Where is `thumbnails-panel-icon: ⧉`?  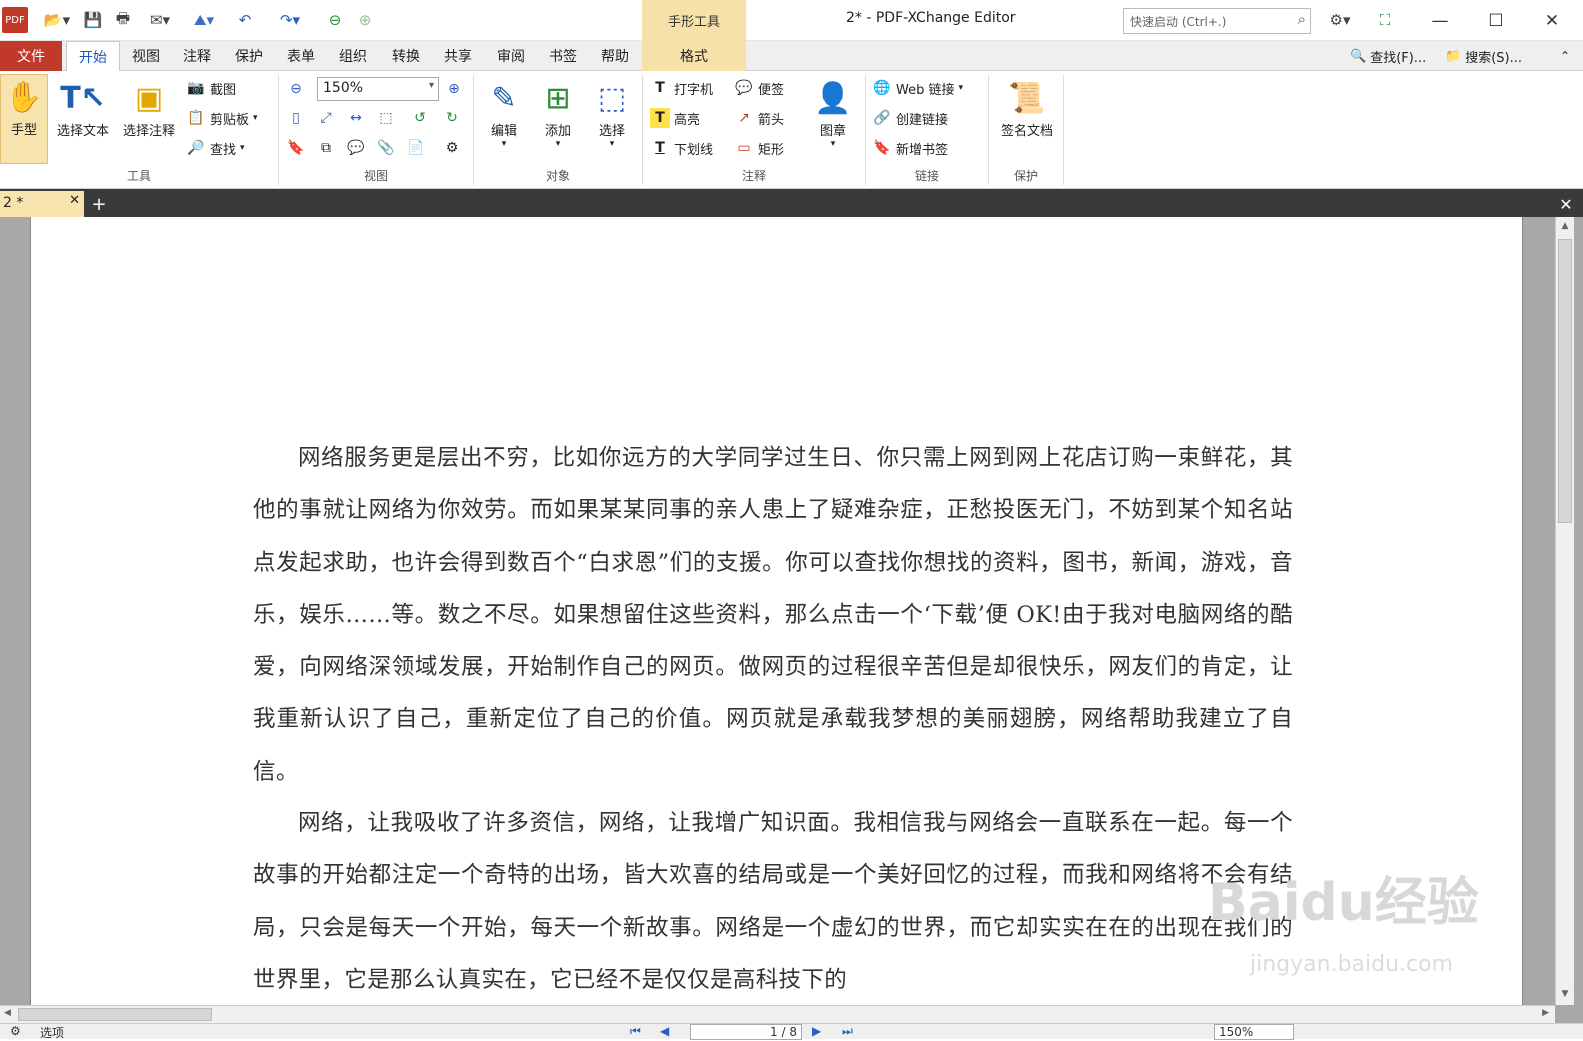
thumbnails-panel-icon: ⧉ is located at coordinates (326, 148).